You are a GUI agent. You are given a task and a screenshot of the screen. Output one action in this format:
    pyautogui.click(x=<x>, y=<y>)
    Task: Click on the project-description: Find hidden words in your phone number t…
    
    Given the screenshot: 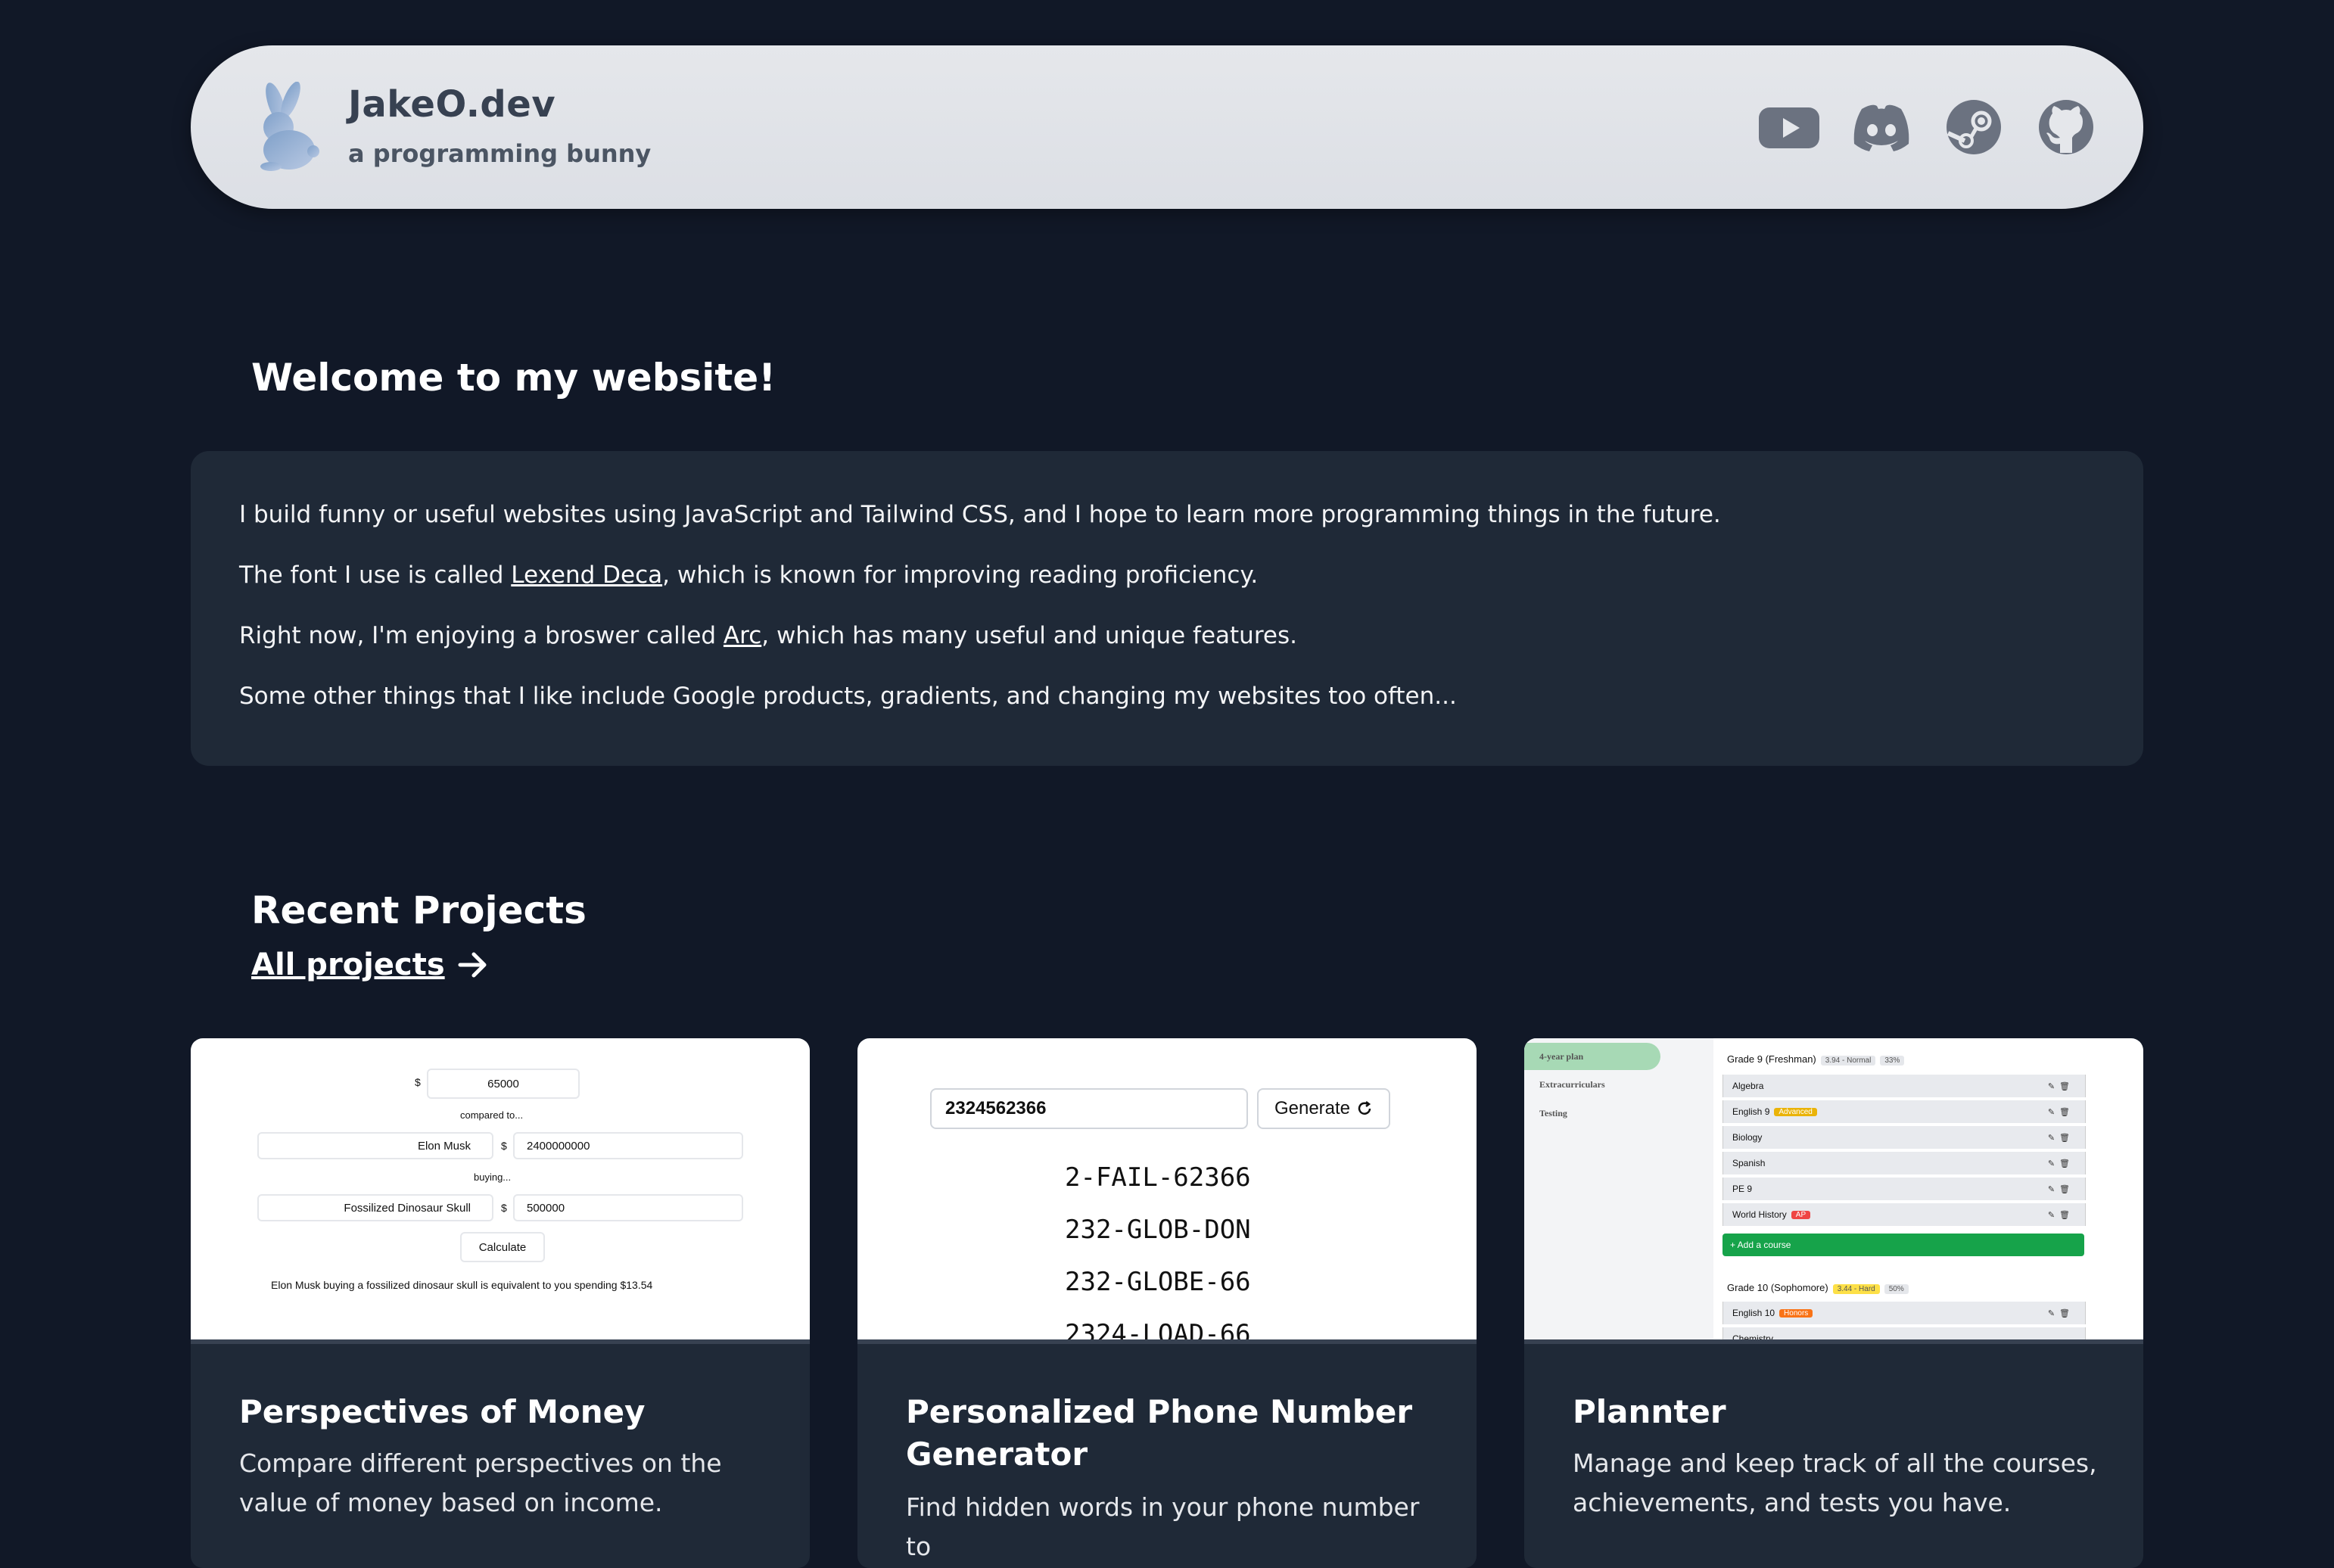 What is the action you would take?
    pyautogui.click(x=1163, y=1526)
    